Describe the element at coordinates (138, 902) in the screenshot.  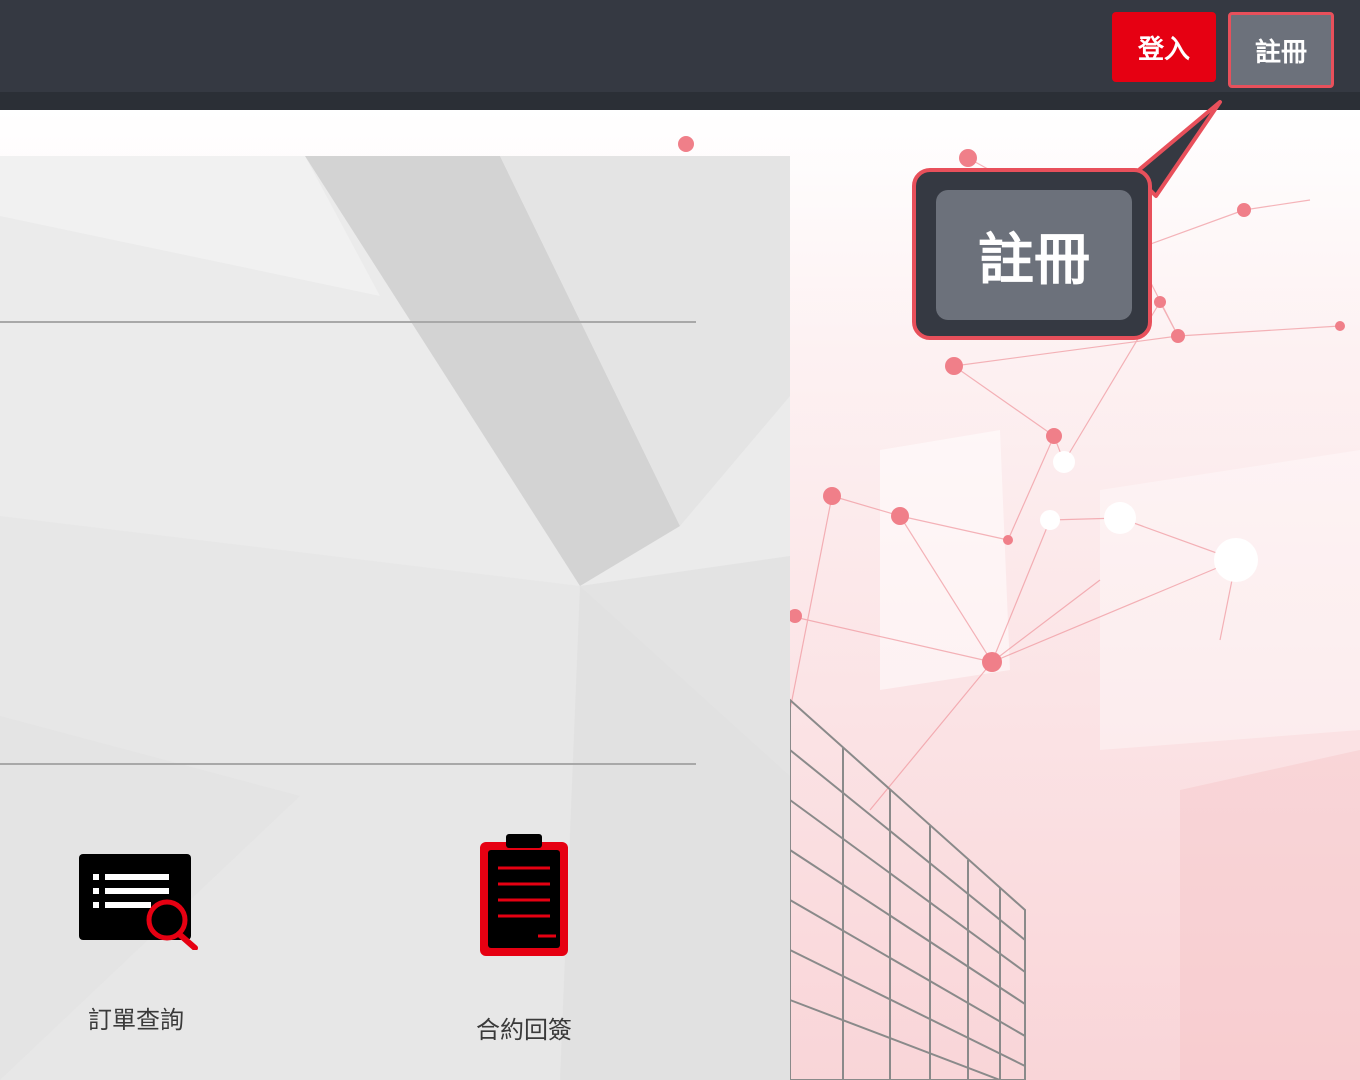
I see `order-search-icon` at that location.